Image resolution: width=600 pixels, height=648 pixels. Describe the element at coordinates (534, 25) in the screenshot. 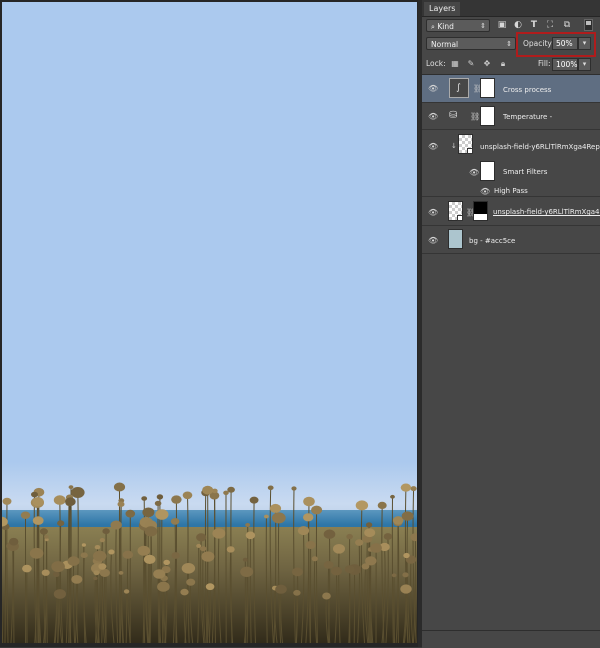

I see `type-filter-icon: T` at that location.